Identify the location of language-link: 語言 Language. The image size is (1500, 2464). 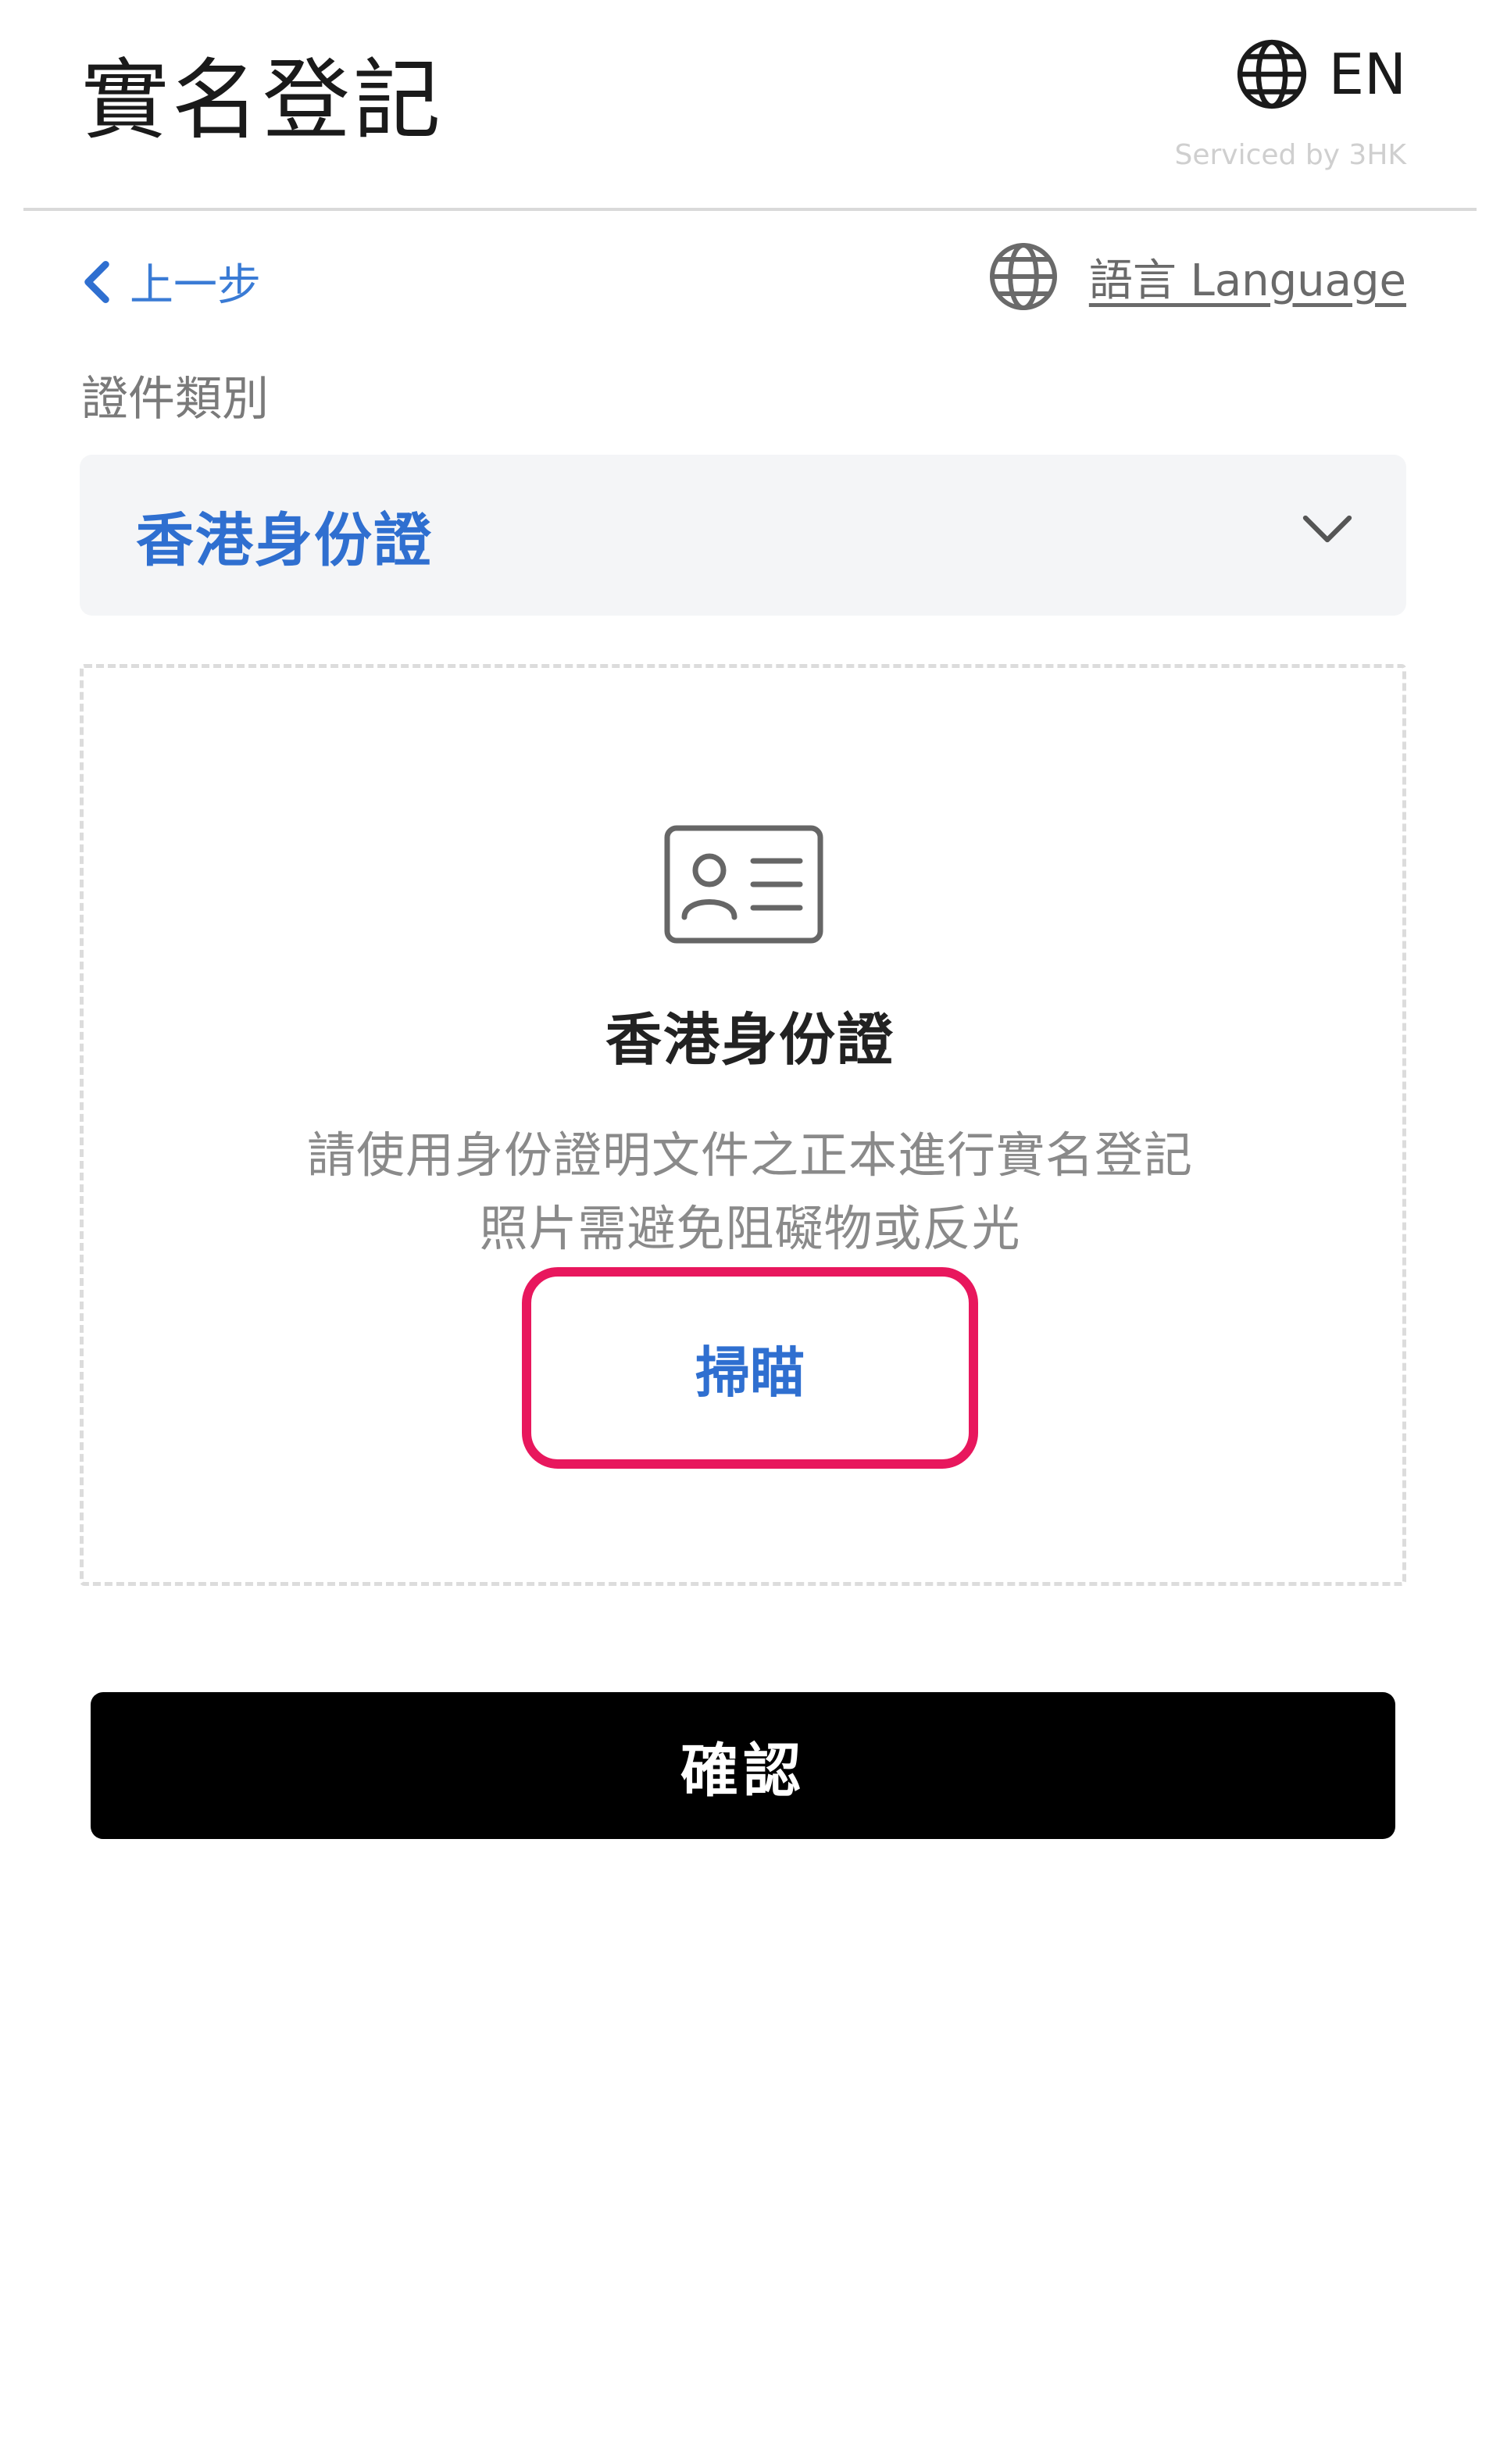
(1196, 276).